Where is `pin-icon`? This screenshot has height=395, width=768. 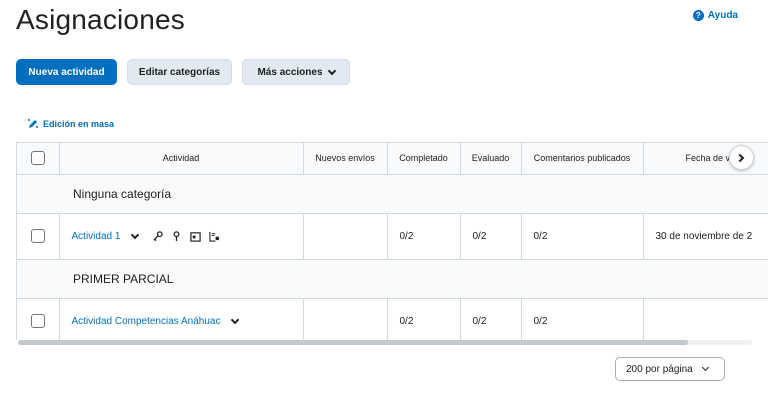
pin-icon is located at coordinates (176, 235).